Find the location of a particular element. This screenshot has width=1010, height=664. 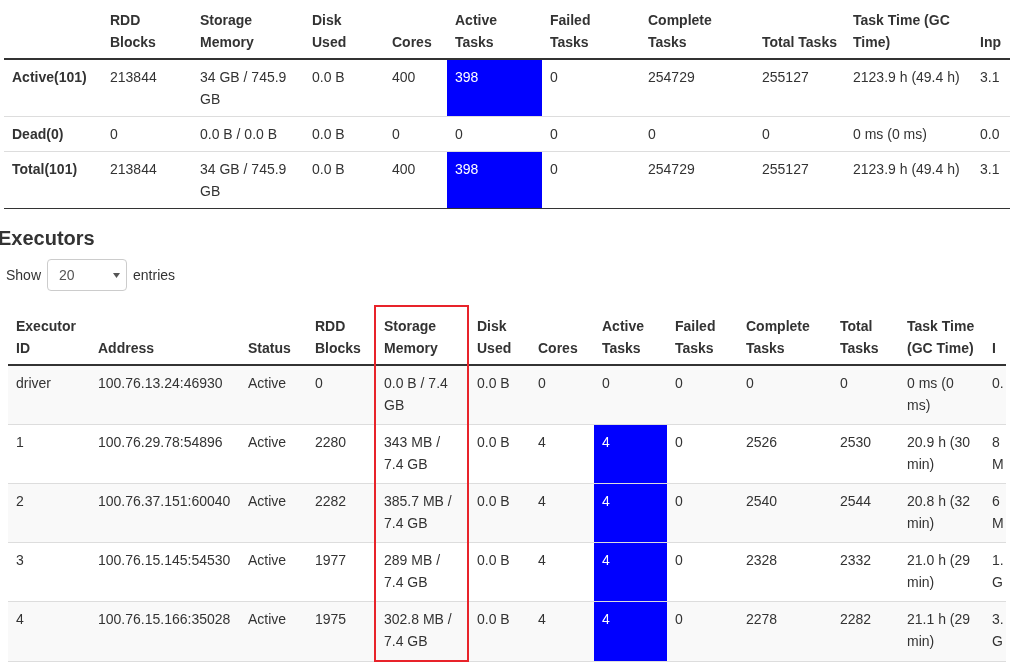

table-cell: 100.76.13.24:46930 is located at coordinates (165, 395).